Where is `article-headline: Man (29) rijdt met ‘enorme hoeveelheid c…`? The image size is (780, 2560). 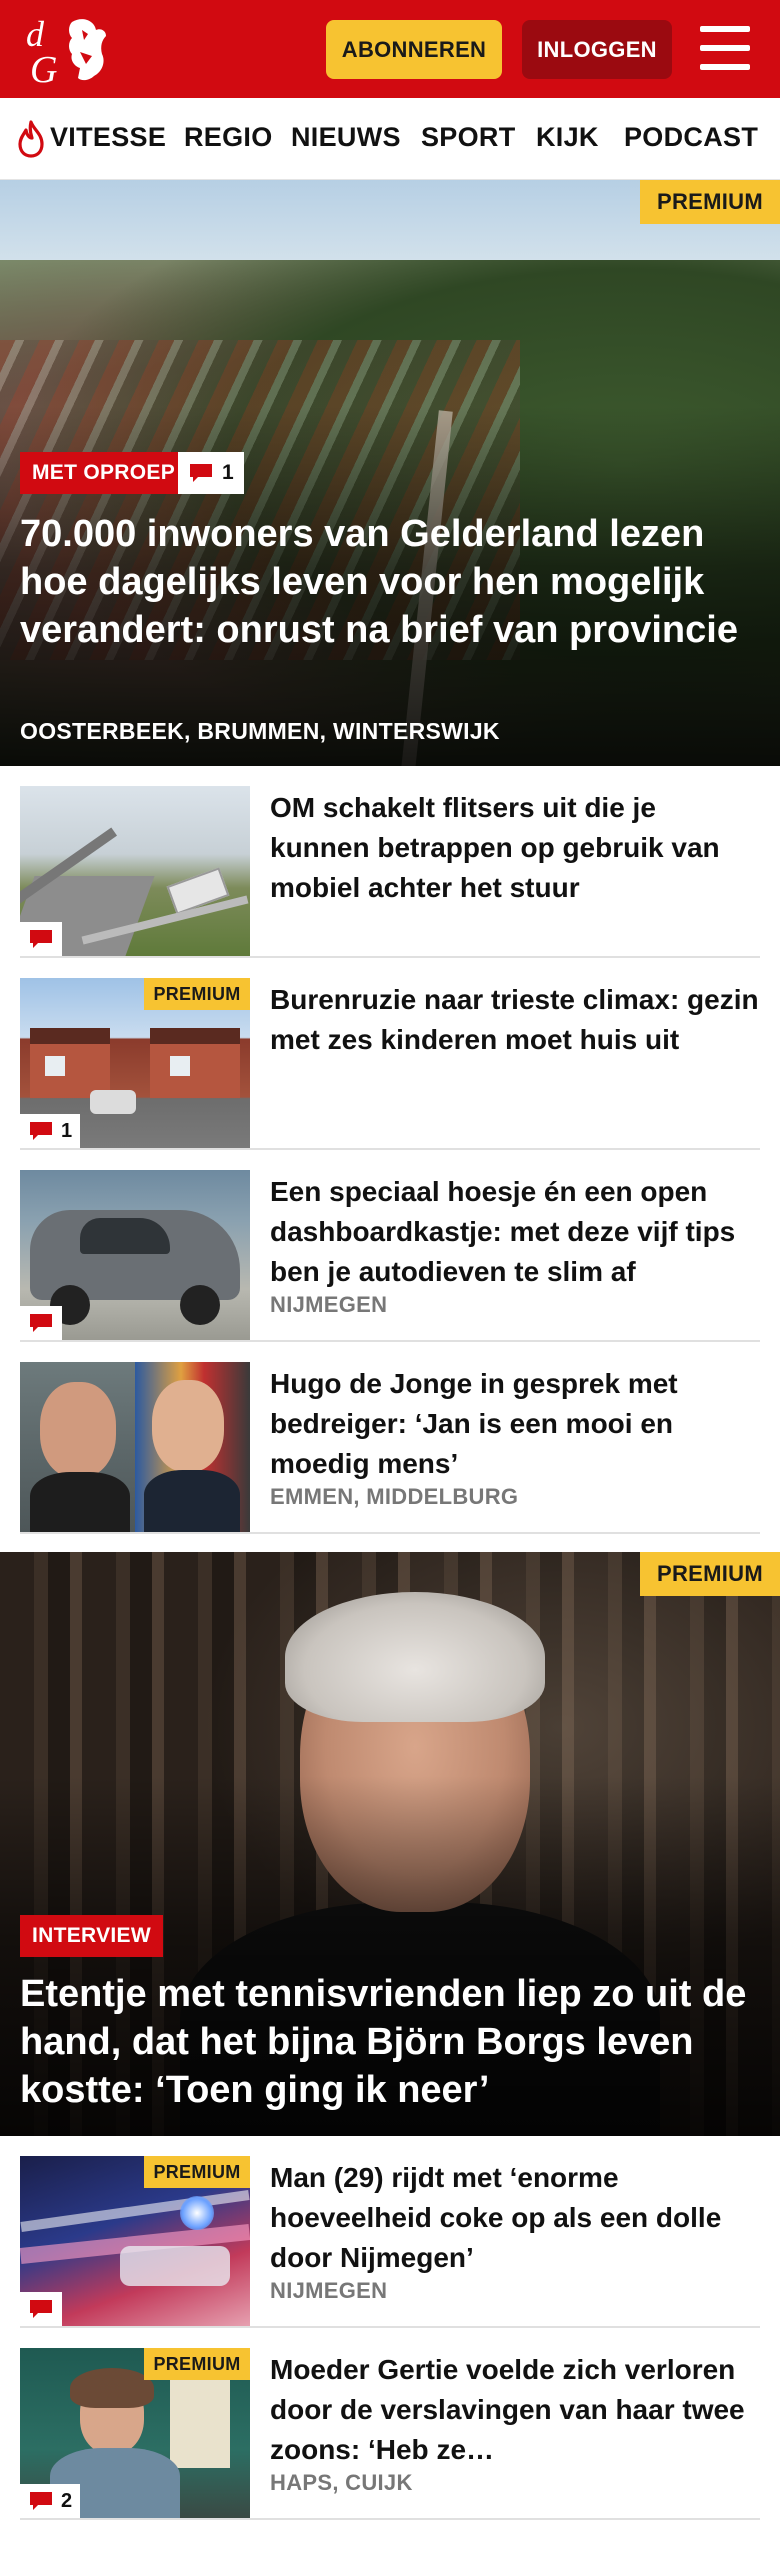
article-headline: Man (29) rijdt met ‘enorme hoeveelheid c… is located at coordinates (515, 2218).